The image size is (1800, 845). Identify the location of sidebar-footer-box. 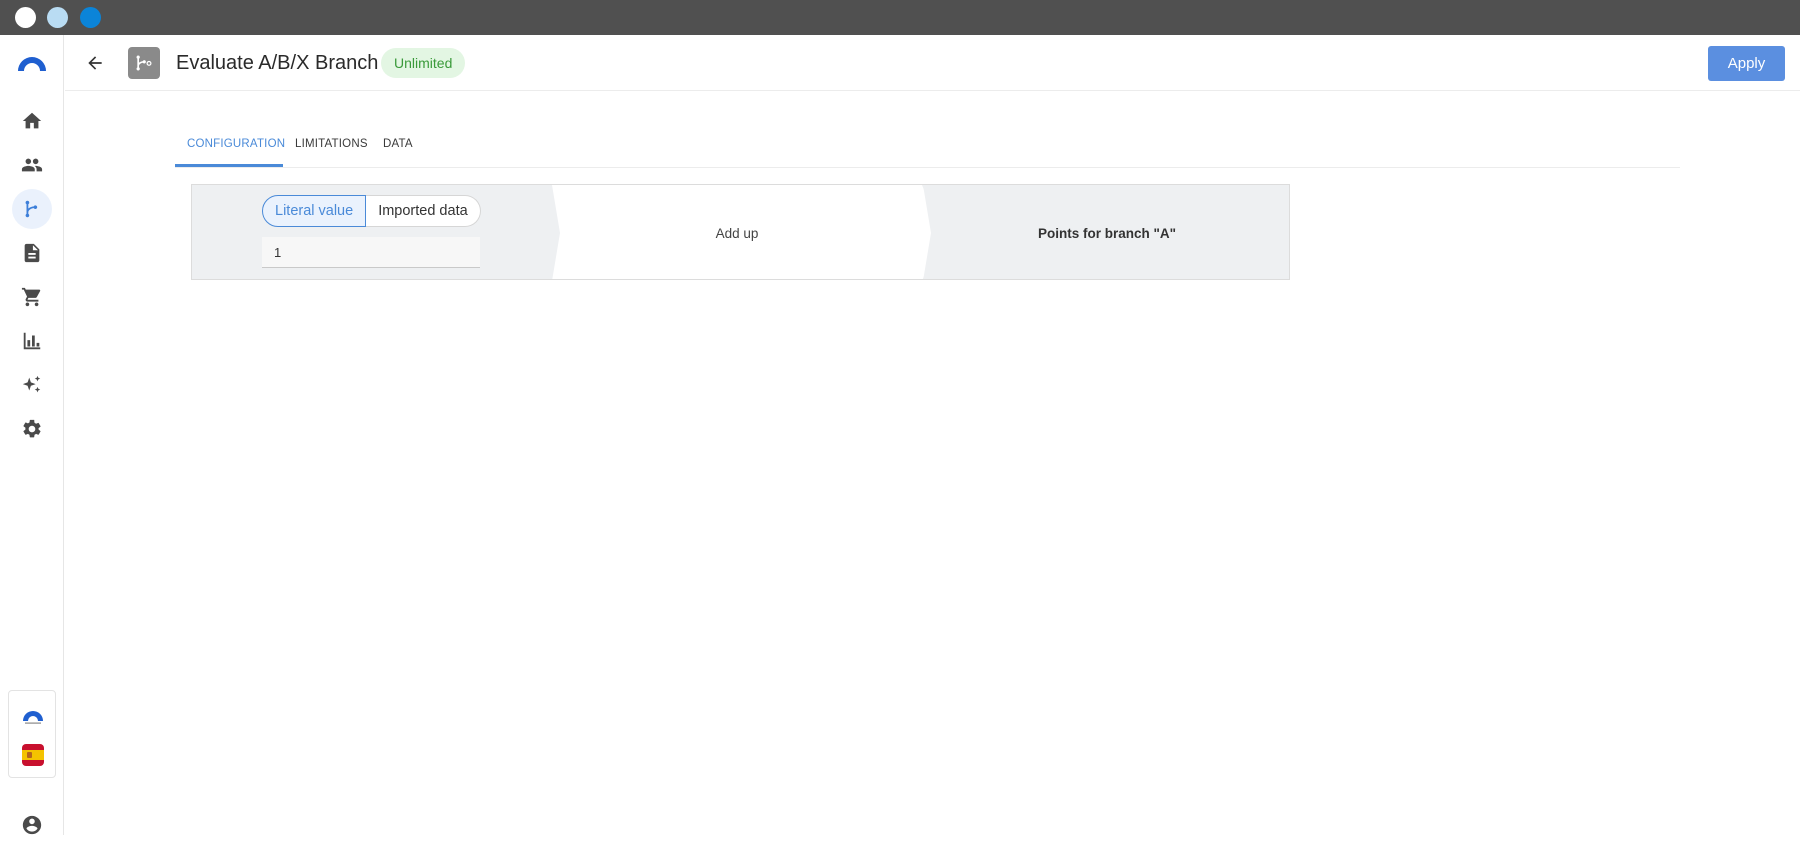
(32, 734).